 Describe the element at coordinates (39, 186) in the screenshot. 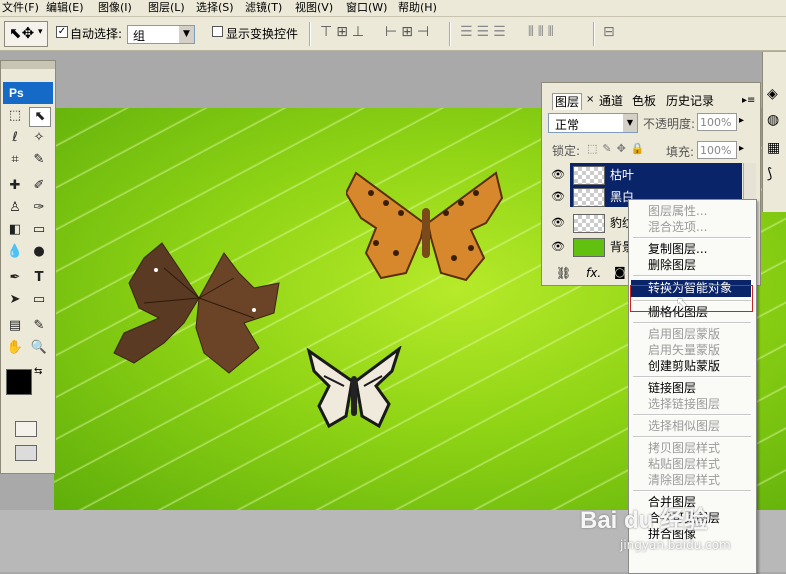

I see `brush-tool-icon: ✐` at that location.